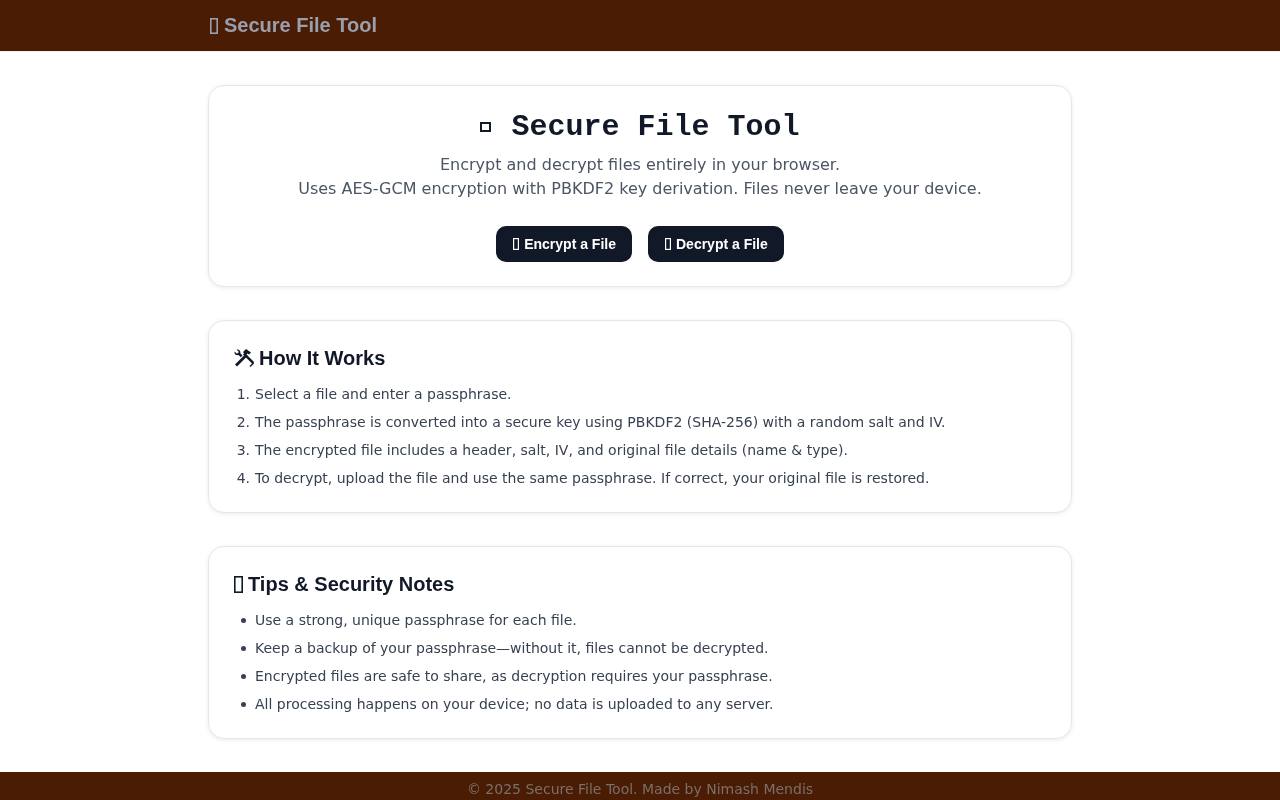  I want to click on step-number: 4., so click(242, 478).